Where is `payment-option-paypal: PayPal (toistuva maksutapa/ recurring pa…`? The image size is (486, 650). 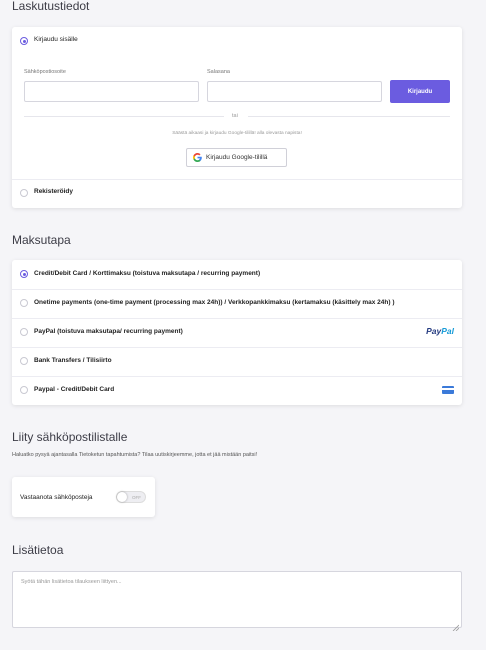
payment-option-paypal: PayPal (toistuva maksutapa/ recurring pa… is located at coordinates (108, 331).